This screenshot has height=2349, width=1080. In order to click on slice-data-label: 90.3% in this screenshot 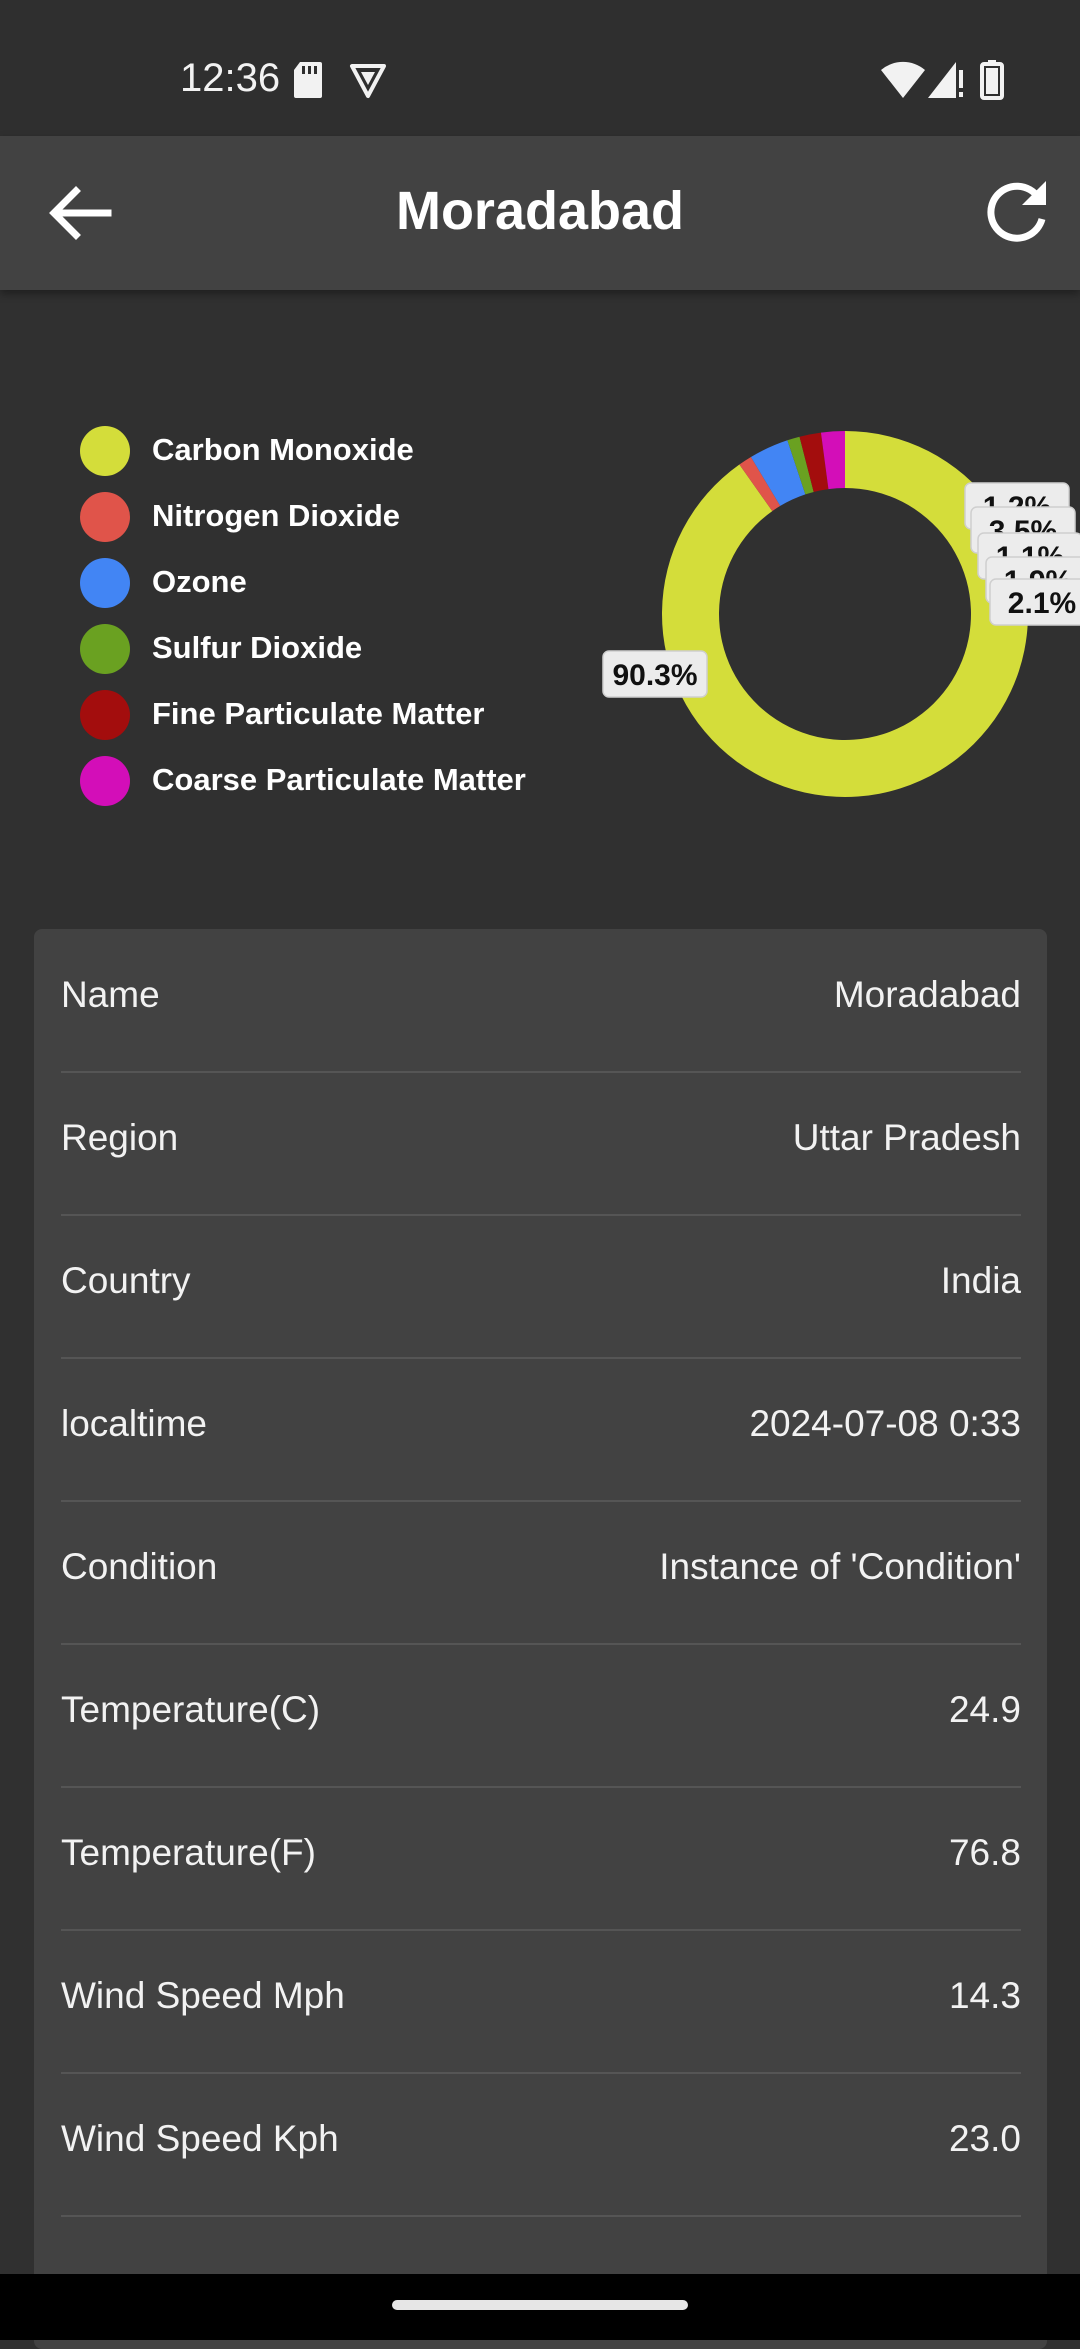, I will do `click(655, 674)`.